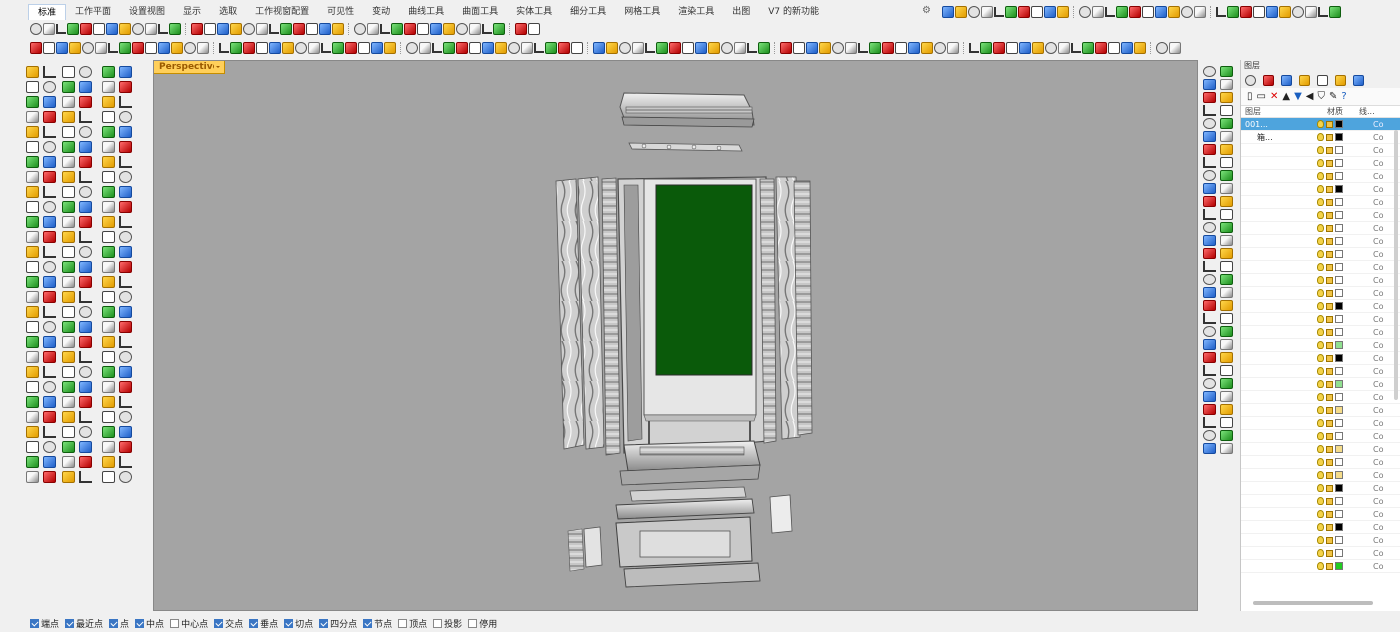 Image resolution: width=1400 pixels, height=632 pixels. Describe the element at coordinates (1322, 80) in the screenshot. I see `libraries-tab-icon` at that location.